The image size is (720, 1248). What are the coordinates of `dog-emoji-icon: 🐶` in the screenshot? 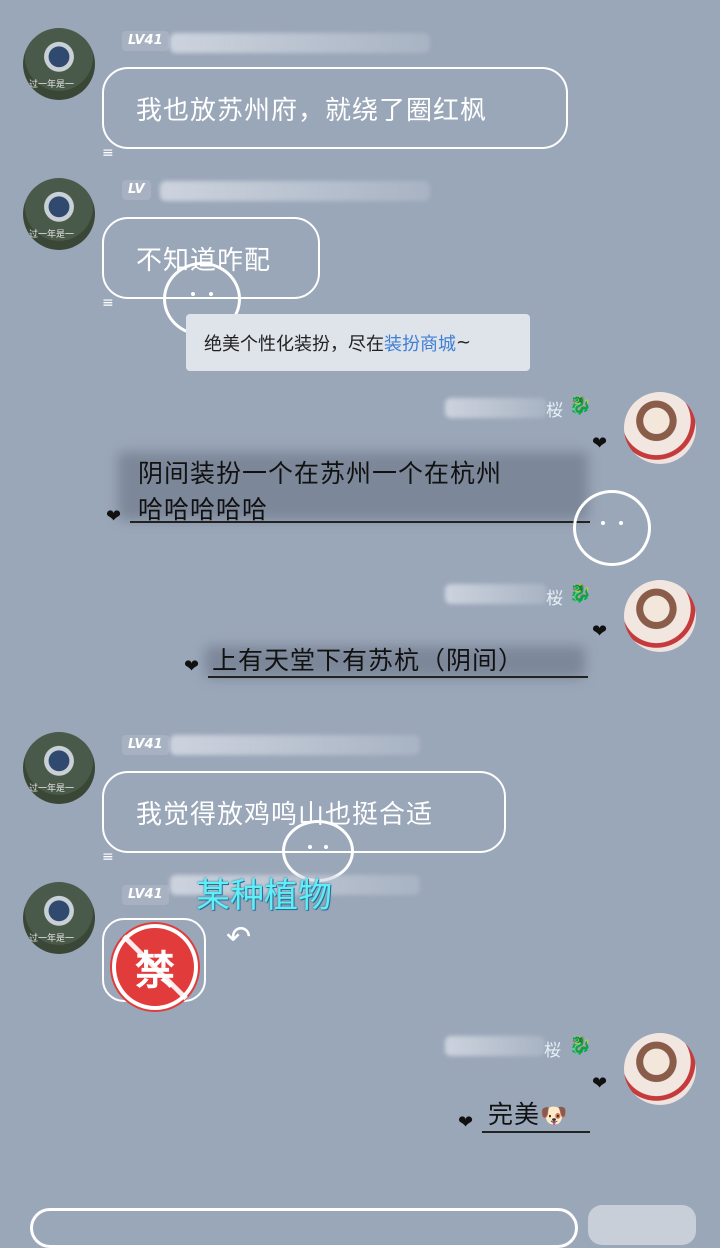 It's located at (554, 1116).